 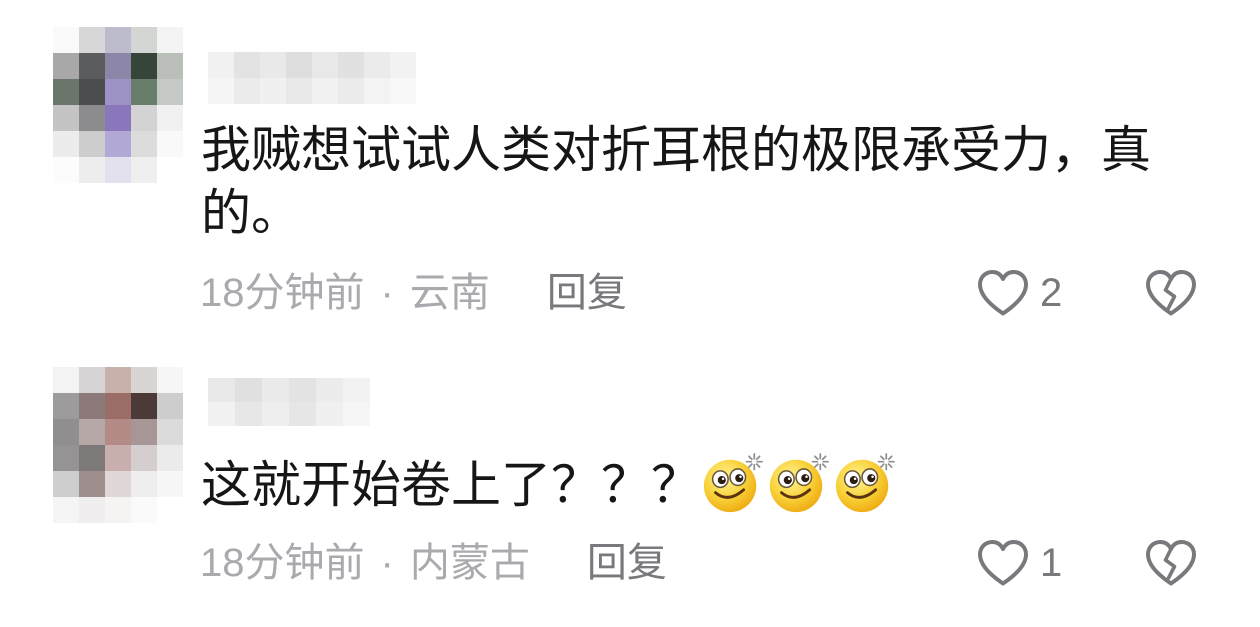 I want to click on like-count: 1, so click(x=1051, y=563).